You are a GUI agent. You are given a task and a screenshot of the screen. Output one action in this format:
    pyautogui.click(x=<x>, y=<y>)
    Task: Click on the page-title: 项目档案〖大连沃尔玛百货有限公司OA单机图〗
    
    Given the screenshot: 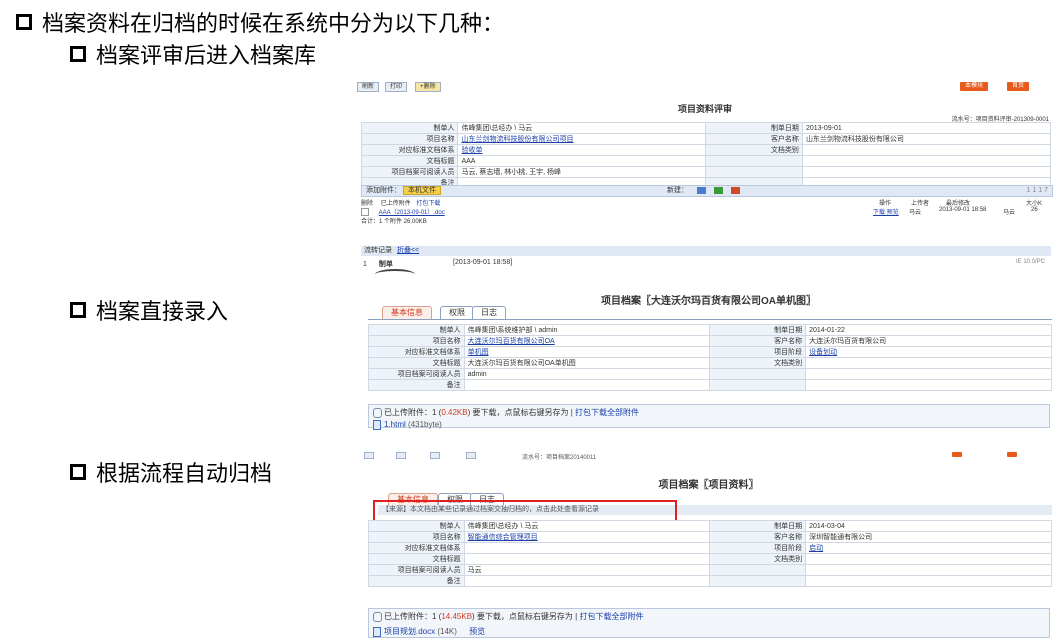 What is the action you would take?
    pyautogui.click(x=708, y=301)
    